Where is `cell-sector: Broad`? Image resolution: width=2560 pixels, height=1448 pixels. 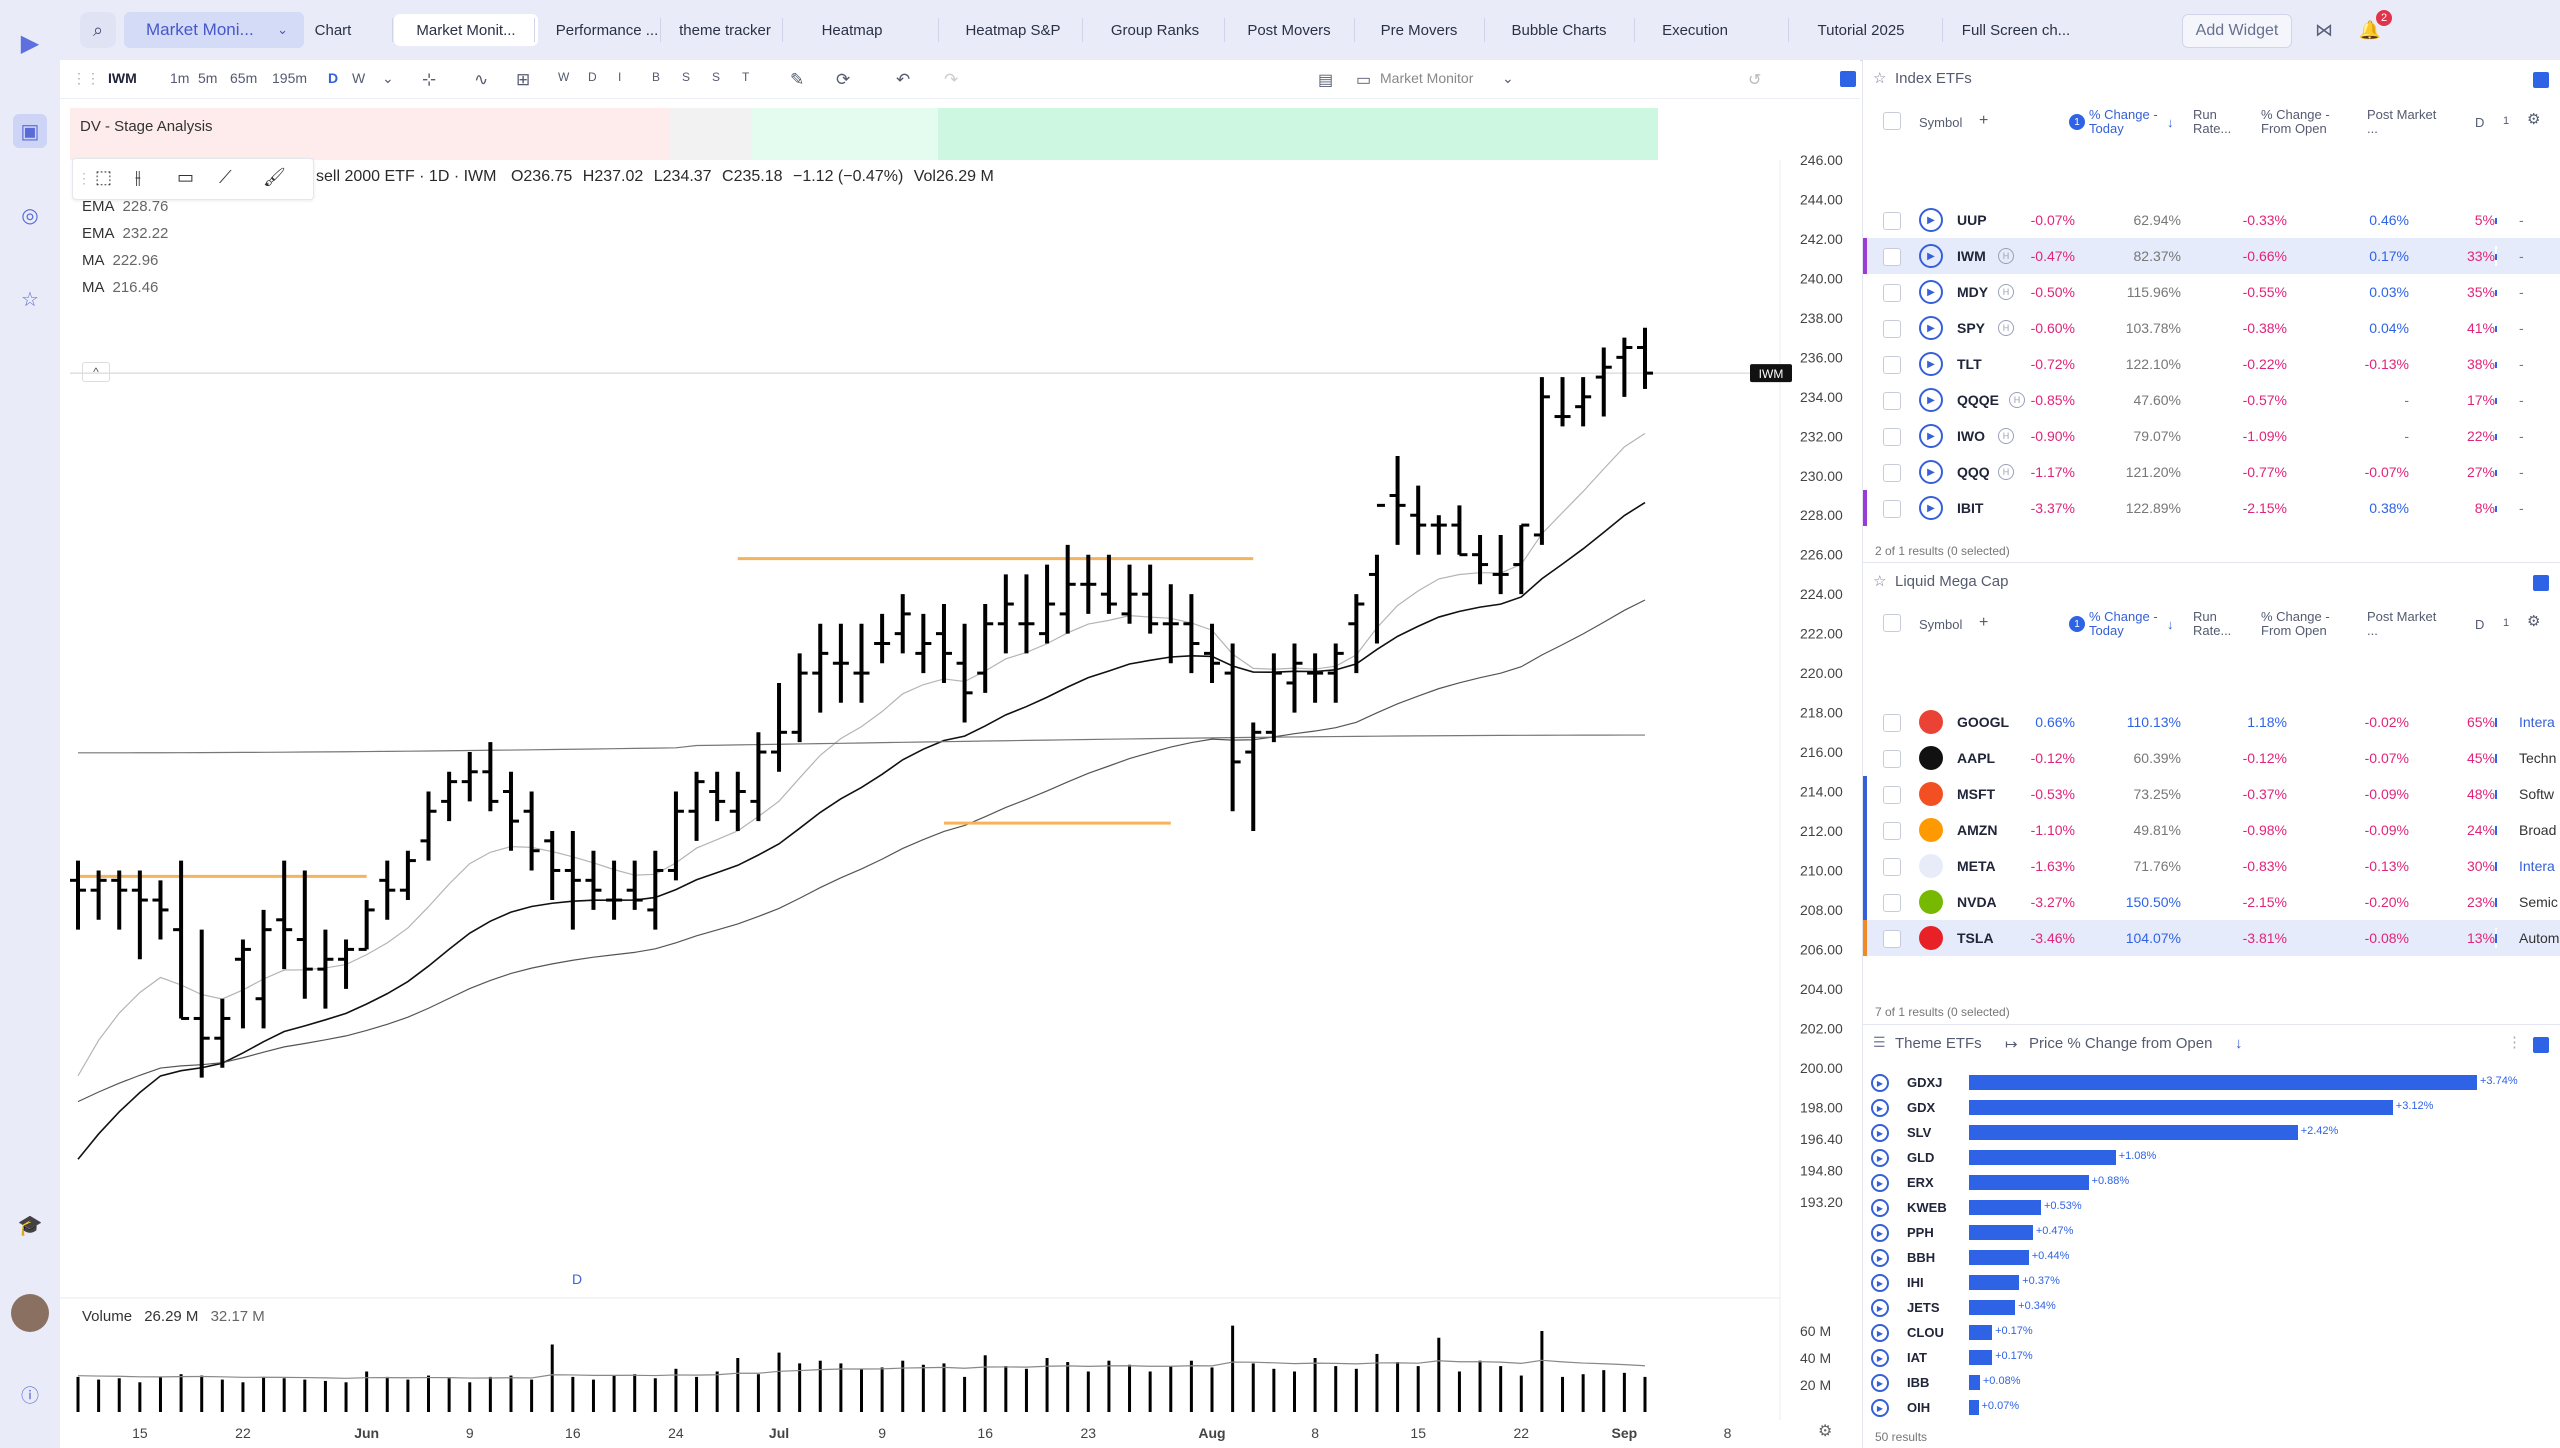
cell-sector: Broad is located at coordinates (2539, 830).